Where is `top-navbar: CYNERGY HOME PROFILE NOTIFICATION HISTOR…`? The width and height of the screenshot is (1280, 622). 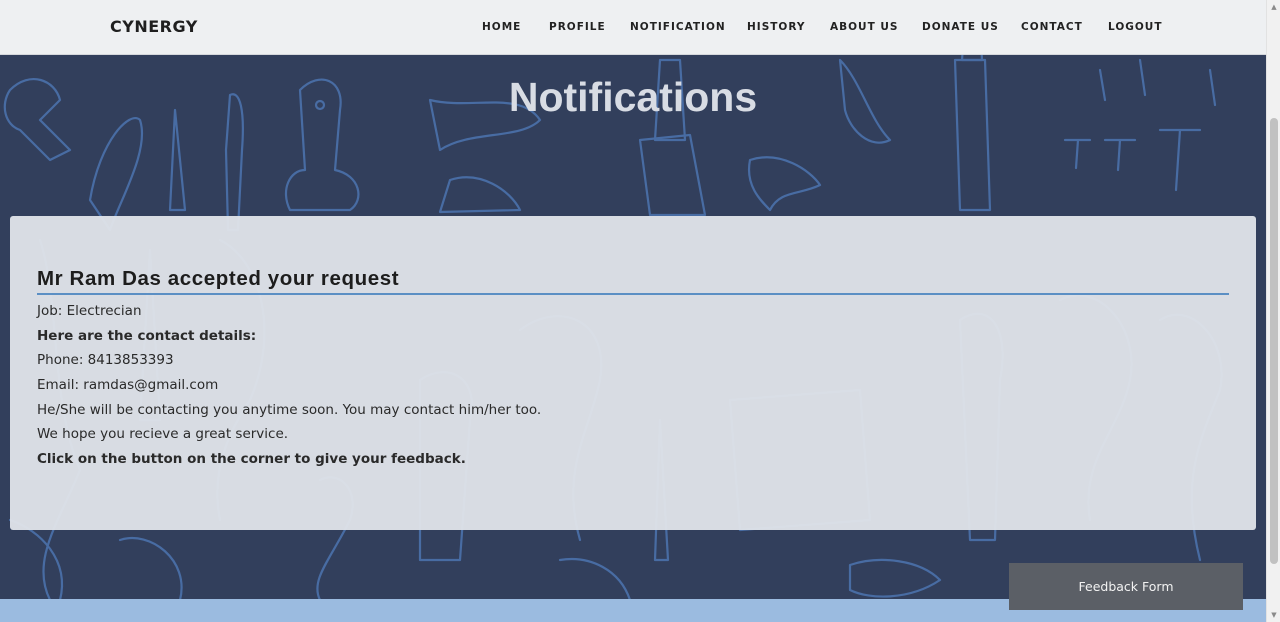
top-navbar: CYNERGY HOME PROFILE NOTIFICATION HISTOR… is located at coordinates (633, 27).